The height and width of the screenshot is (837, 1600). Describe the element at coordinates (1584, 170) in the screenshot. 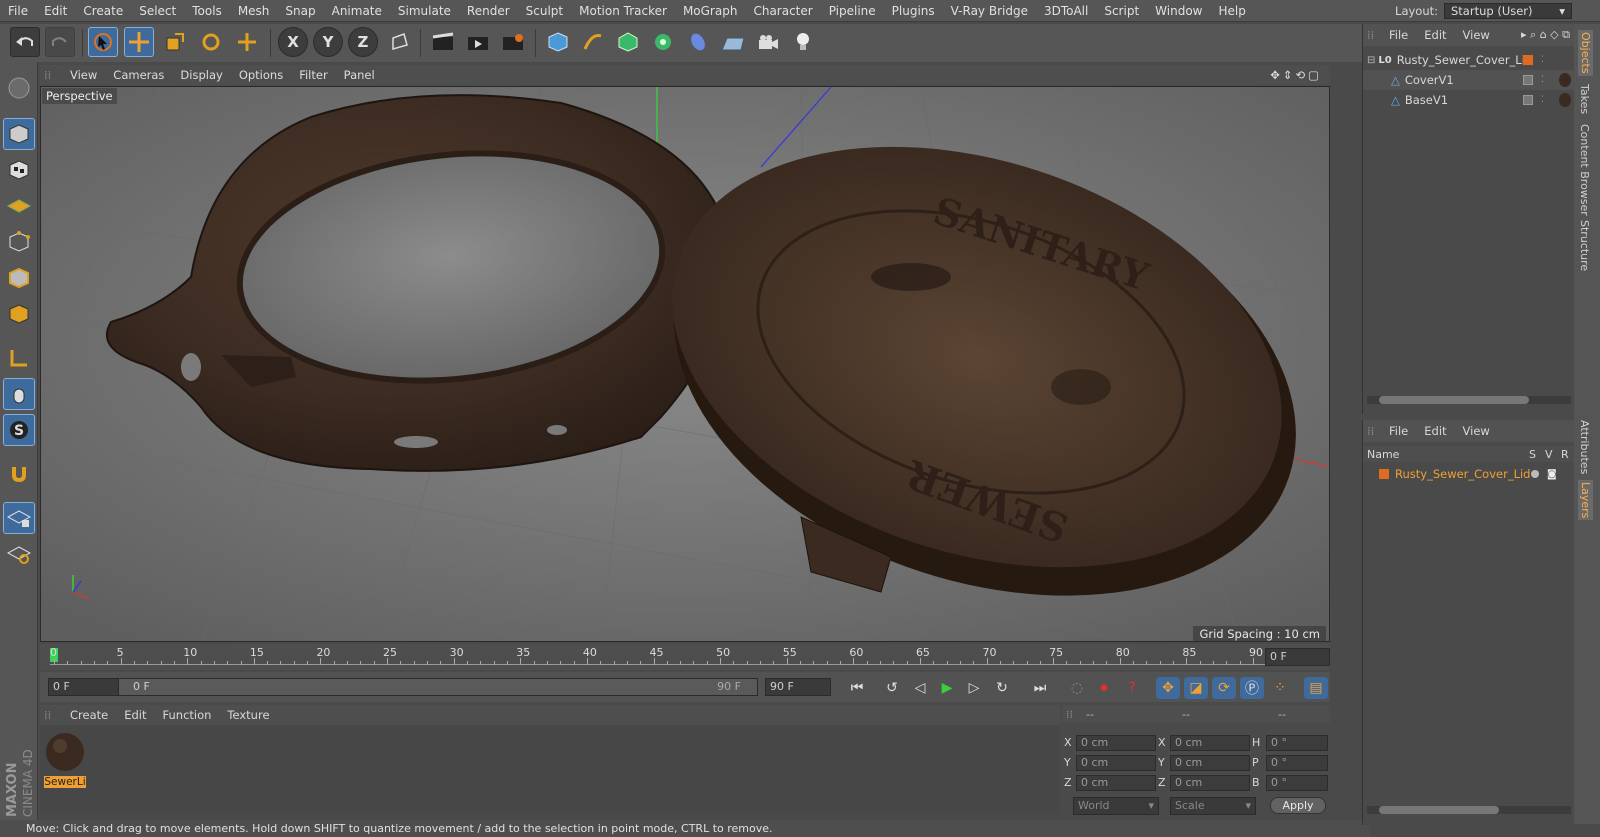

I see `tab-content-browser: Content Browser` at that location.